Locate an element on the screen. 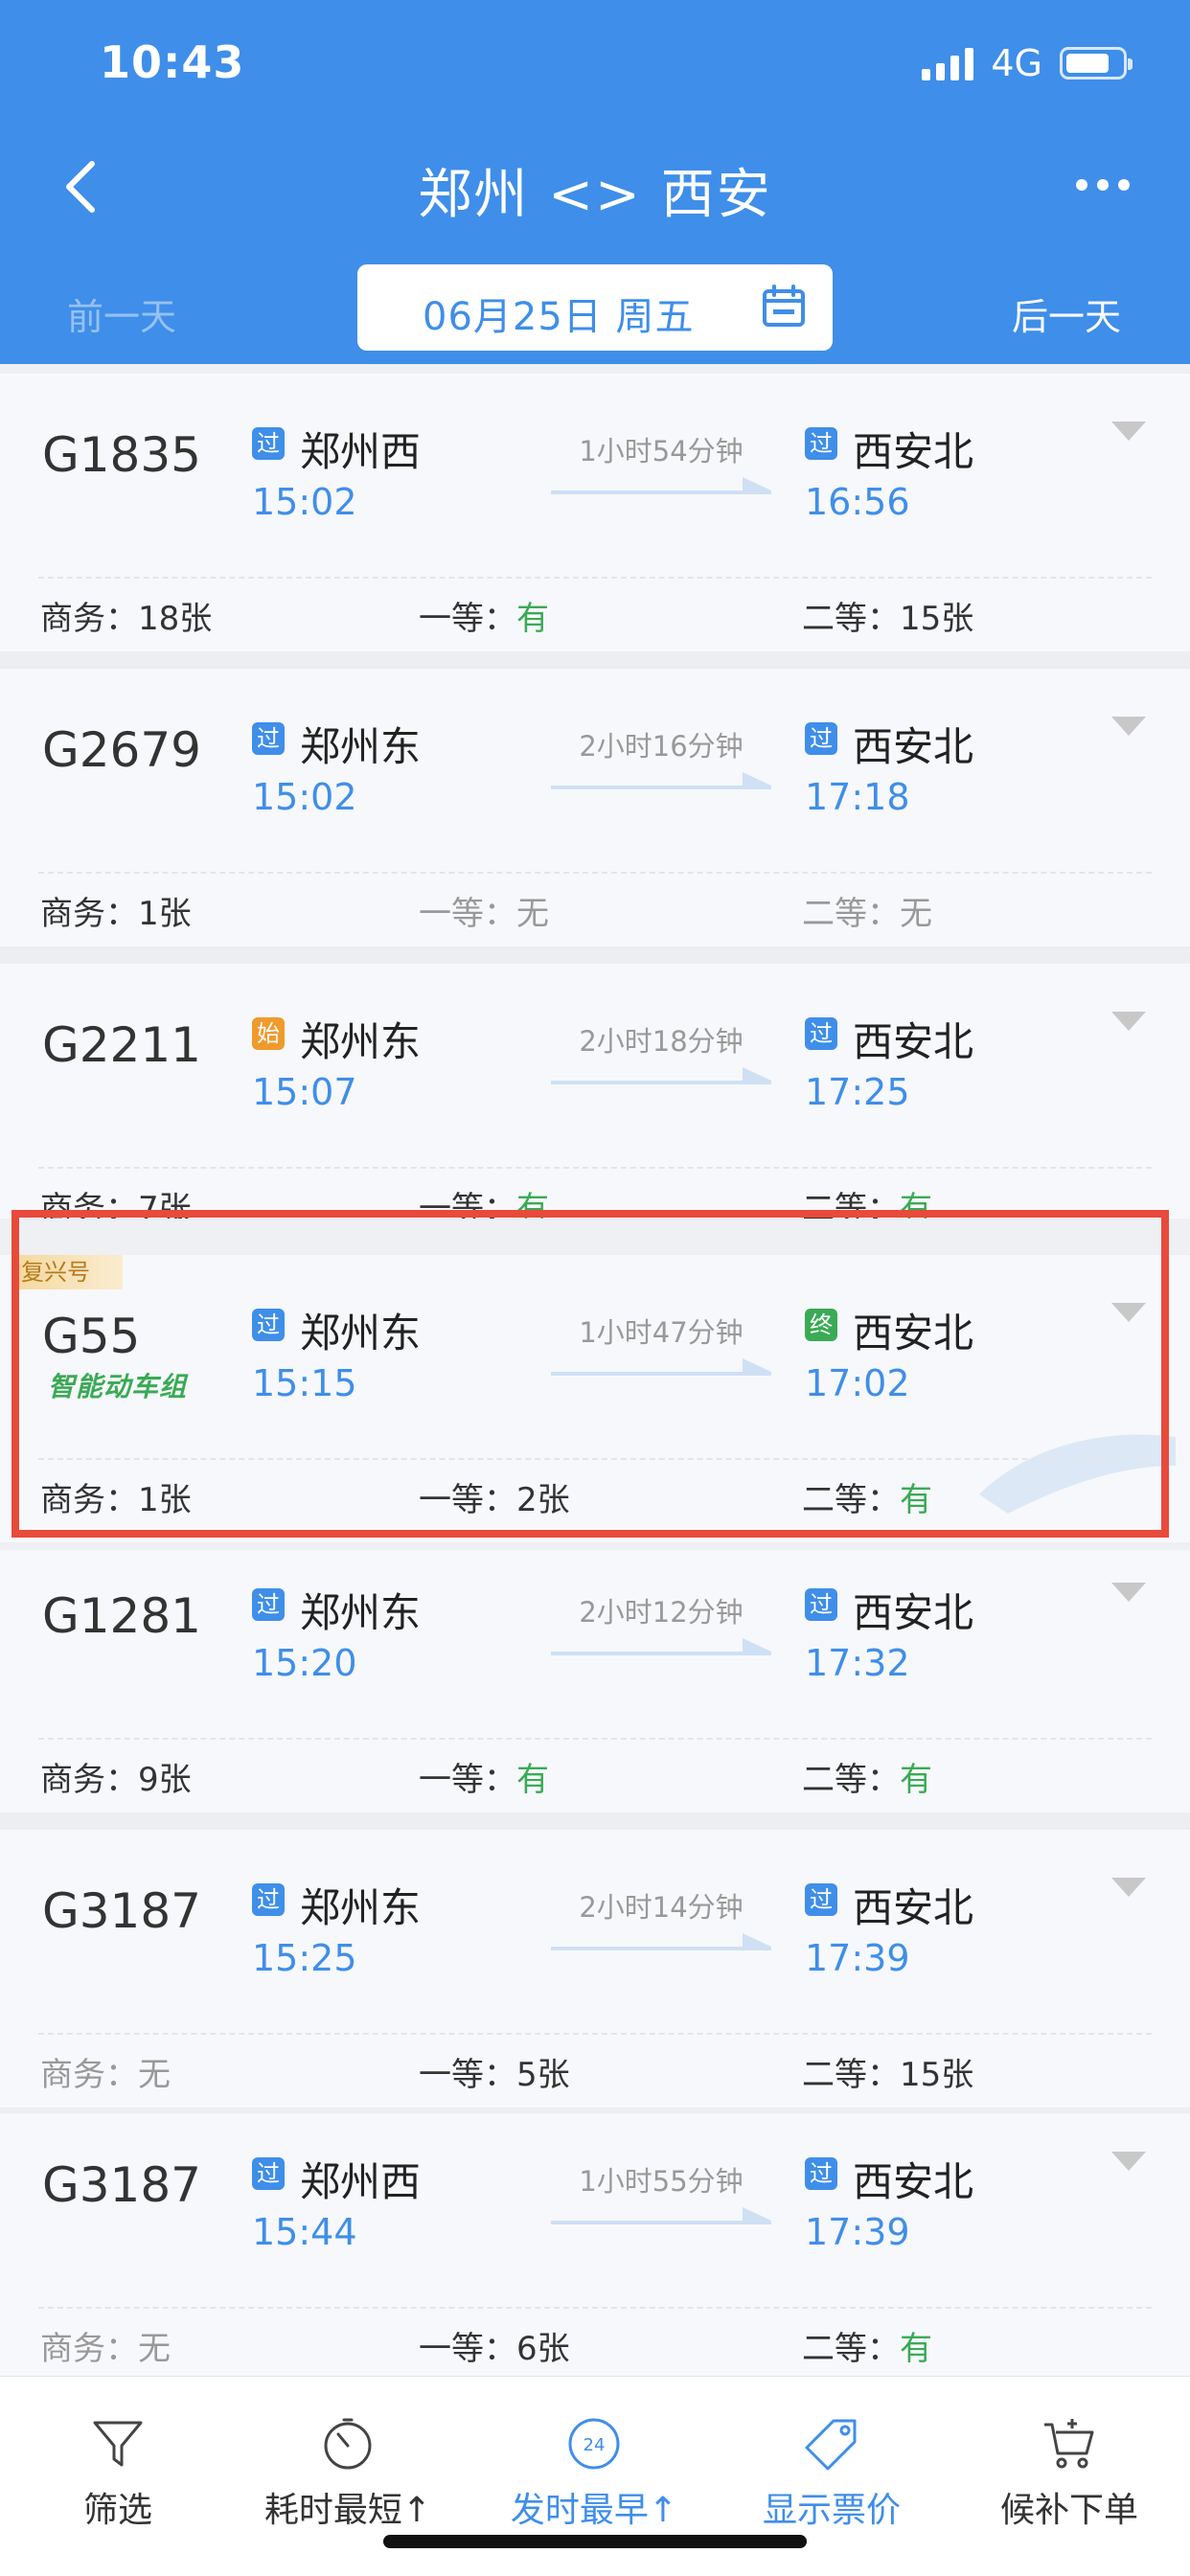 Image resolution: width=1190 pixels, height=2576 pixels. filter-icon is located at coordinates (118, 2444).